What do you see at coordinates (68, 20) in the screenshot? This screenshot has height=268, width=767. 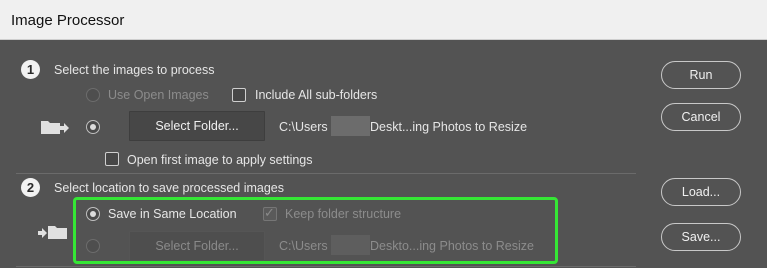 I see `window-title: Image Processor` at bounding box center [68, 20].